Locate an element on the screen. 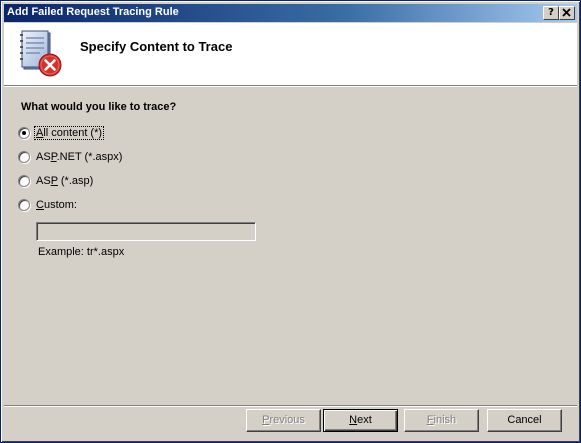 The image size is (581, 443). window-title: Add Failed Request Tracing Rule is located at coordinates (93, 12).